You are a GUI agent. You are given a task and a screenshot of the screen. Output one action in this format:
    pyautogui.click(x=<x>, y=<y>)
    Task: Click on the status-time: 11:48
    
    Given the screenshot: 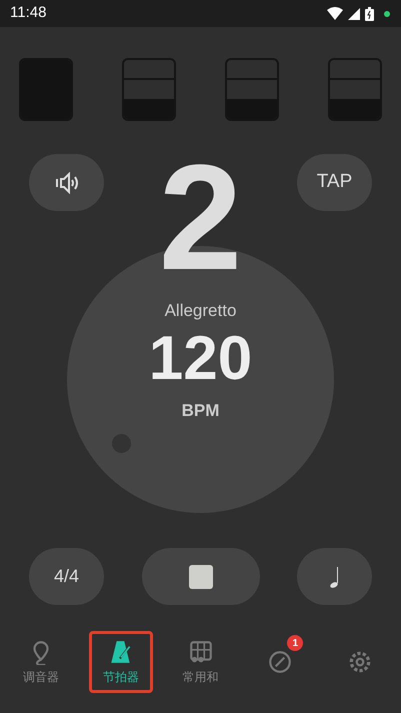 What is the action you would take?
    pyautogui.click(x=28, y=13)
    